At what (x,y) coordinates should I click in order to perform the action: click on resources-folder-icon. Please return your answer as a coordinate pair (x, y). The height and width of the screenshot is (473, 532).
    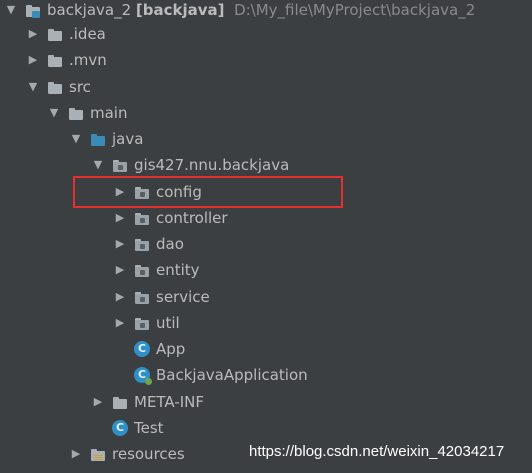
    Looking at the image, I should click on (98, 454).